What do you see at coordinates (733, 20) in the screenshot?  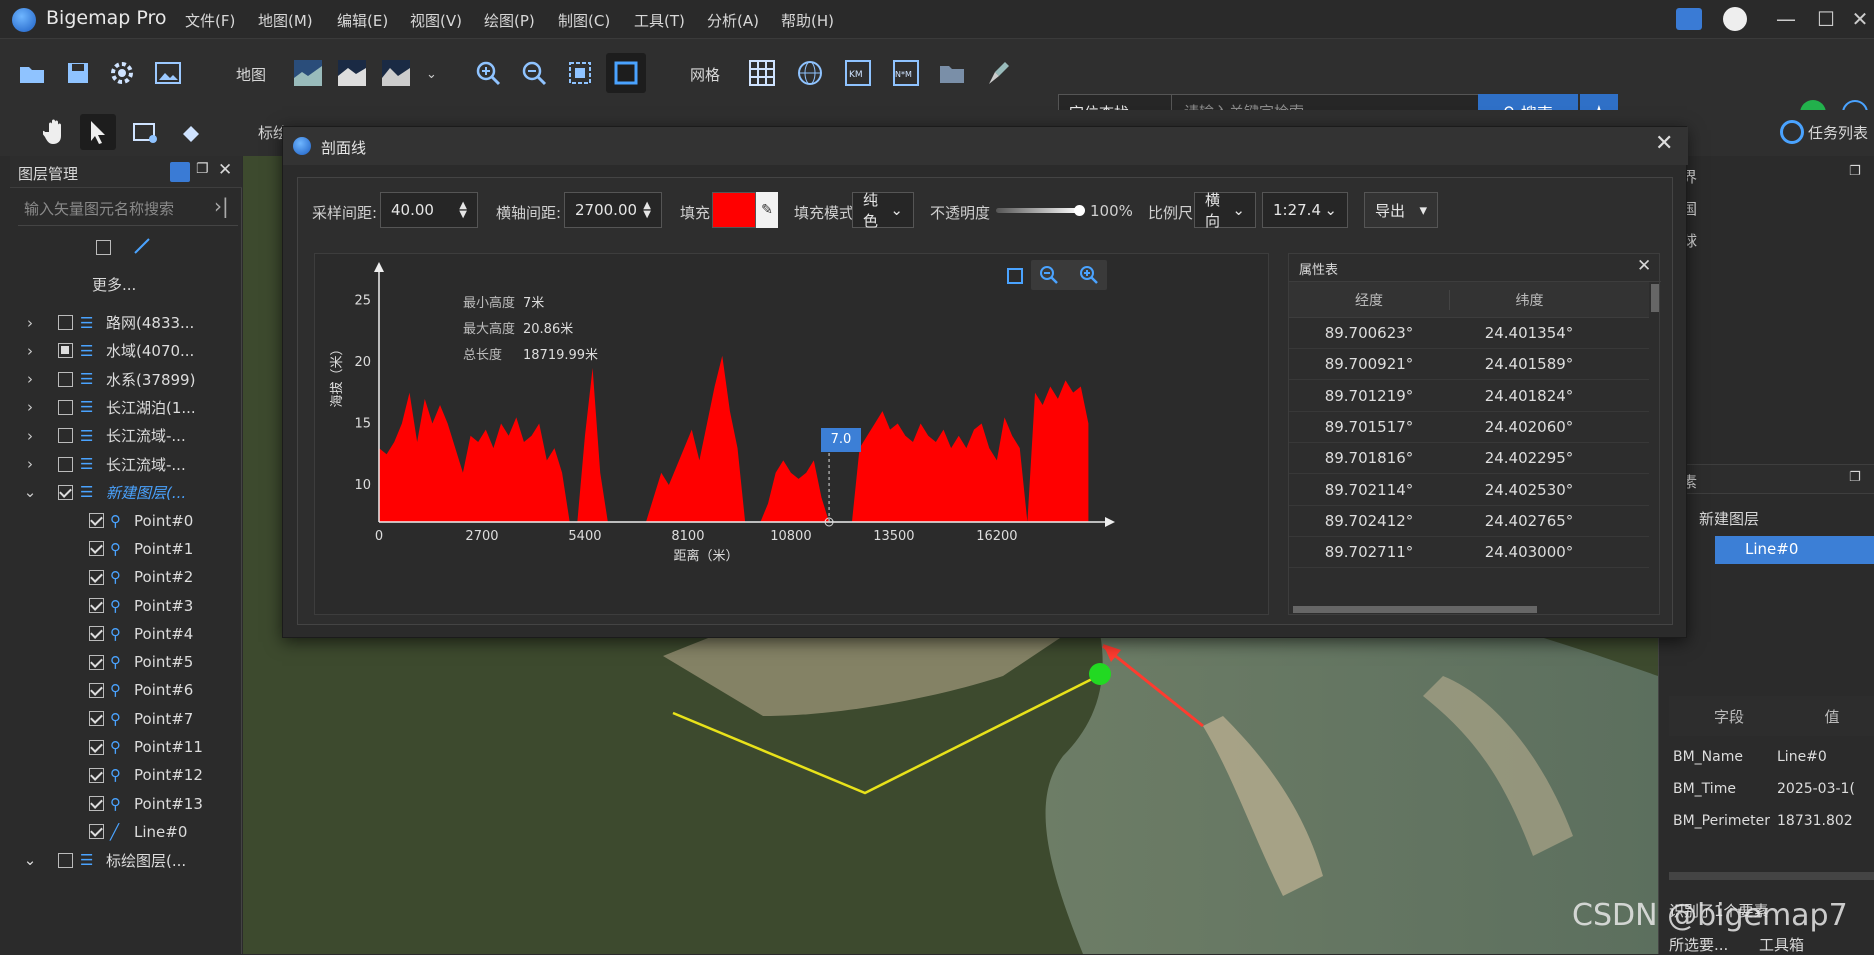 I see `menu-analysis: 分析(A)` at bounding box center [733, 20].